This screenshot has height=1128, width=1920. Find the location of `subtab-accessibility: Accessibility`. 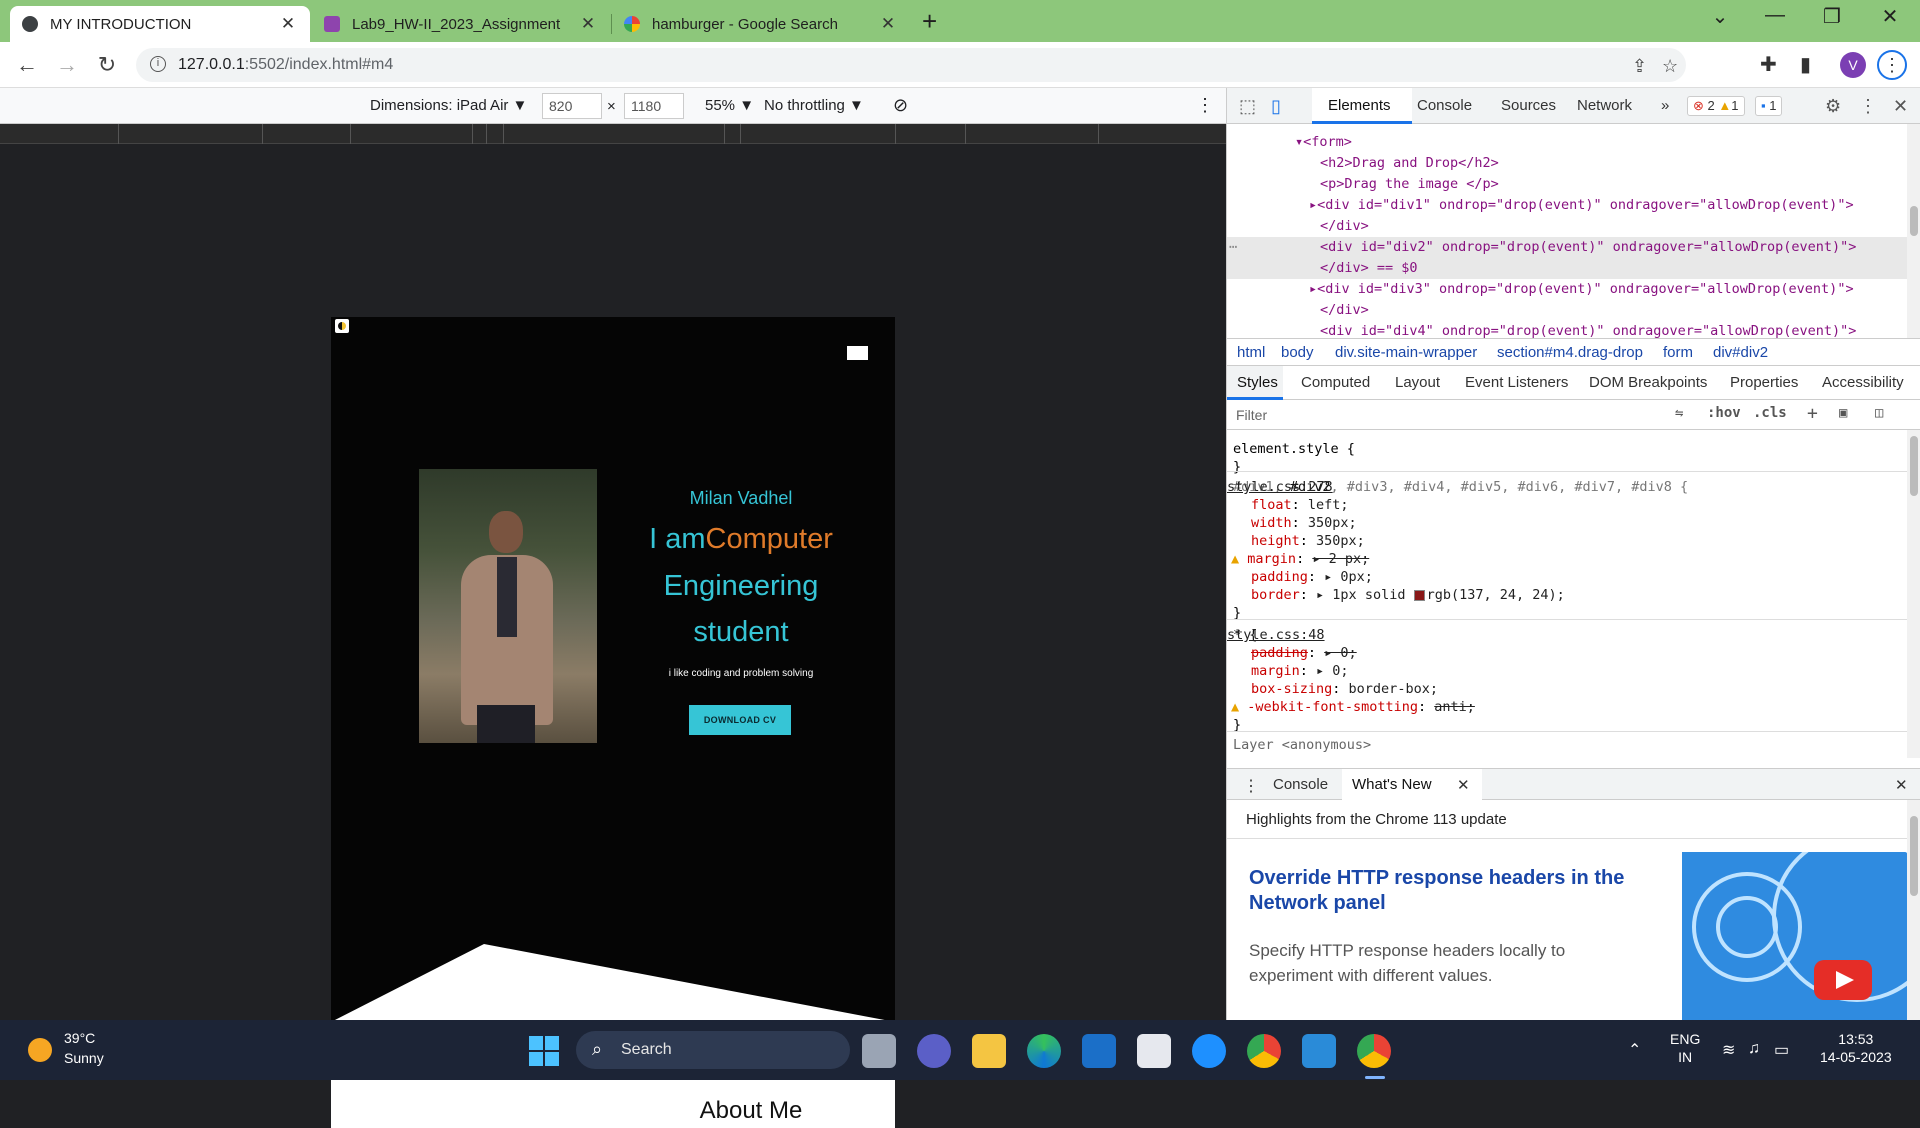

subtab-accessibility: Accessibility is located at coordinates (1863, 382).